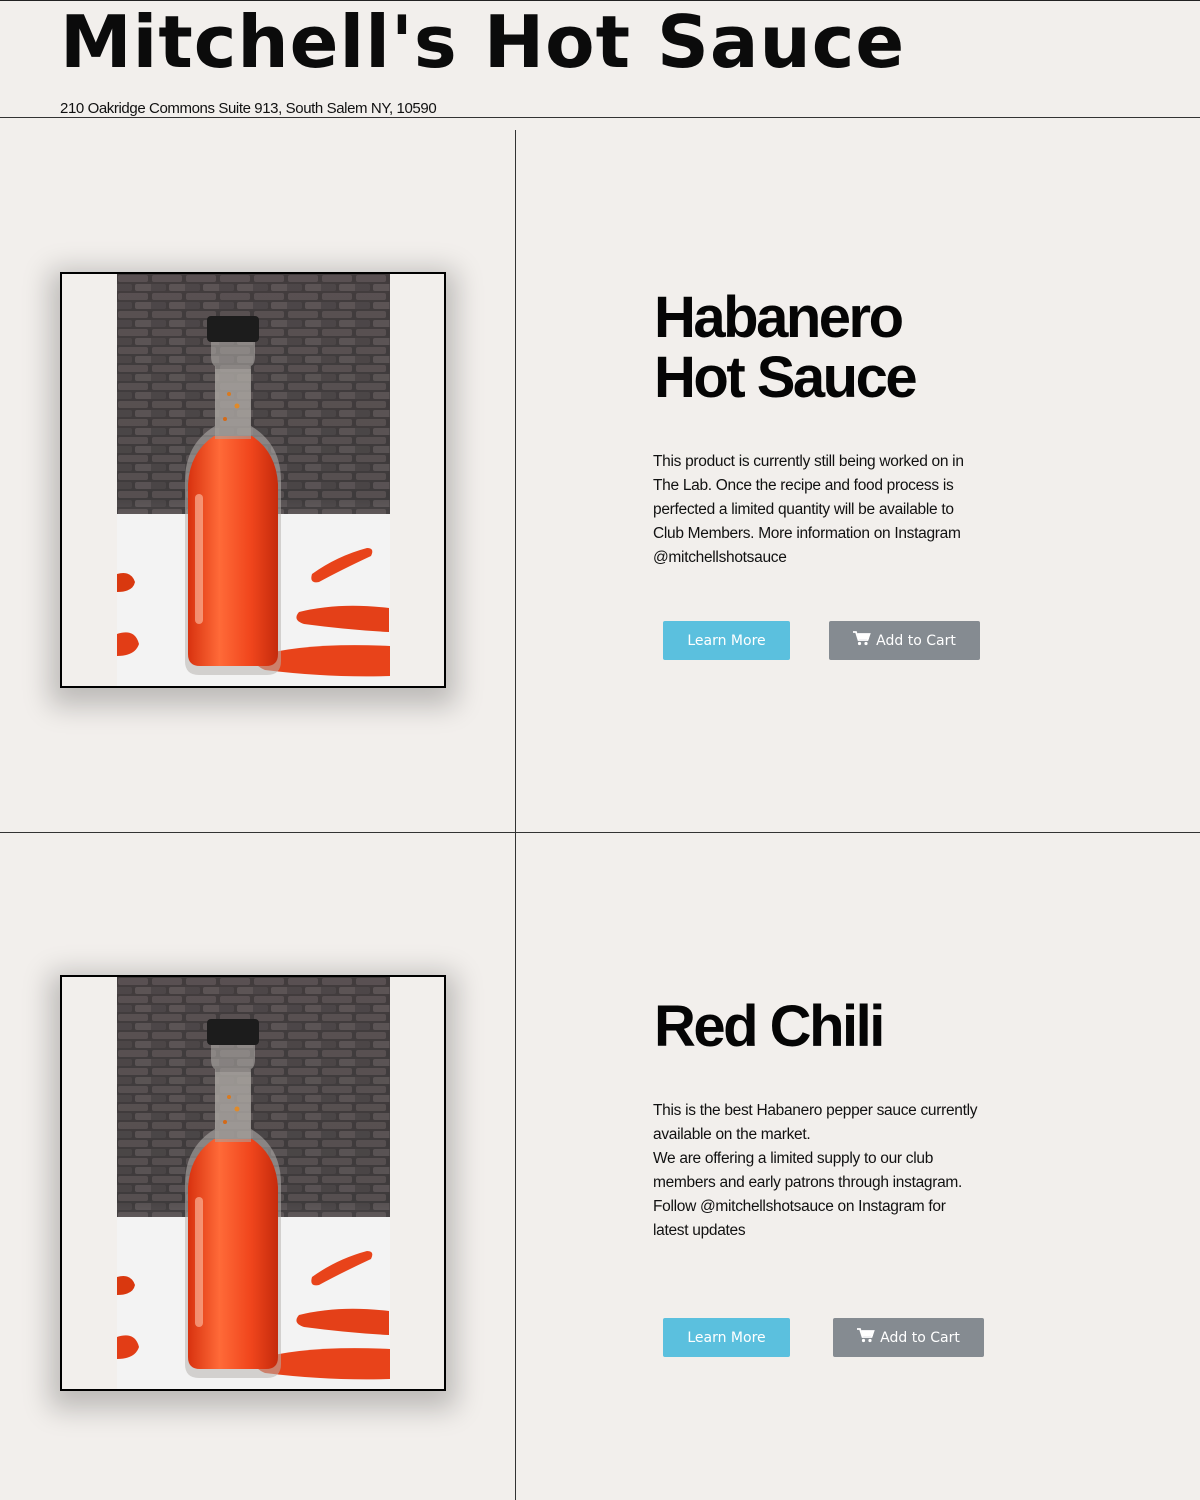 Image resolution: width=1200 pixels, height=1500 pixels. I want to click on product-image-habanero, so click(253, 480).